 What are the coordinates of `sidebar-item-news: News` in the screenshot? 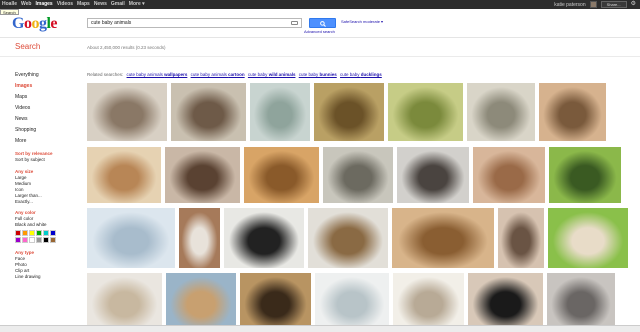 It's located at (47, 119).